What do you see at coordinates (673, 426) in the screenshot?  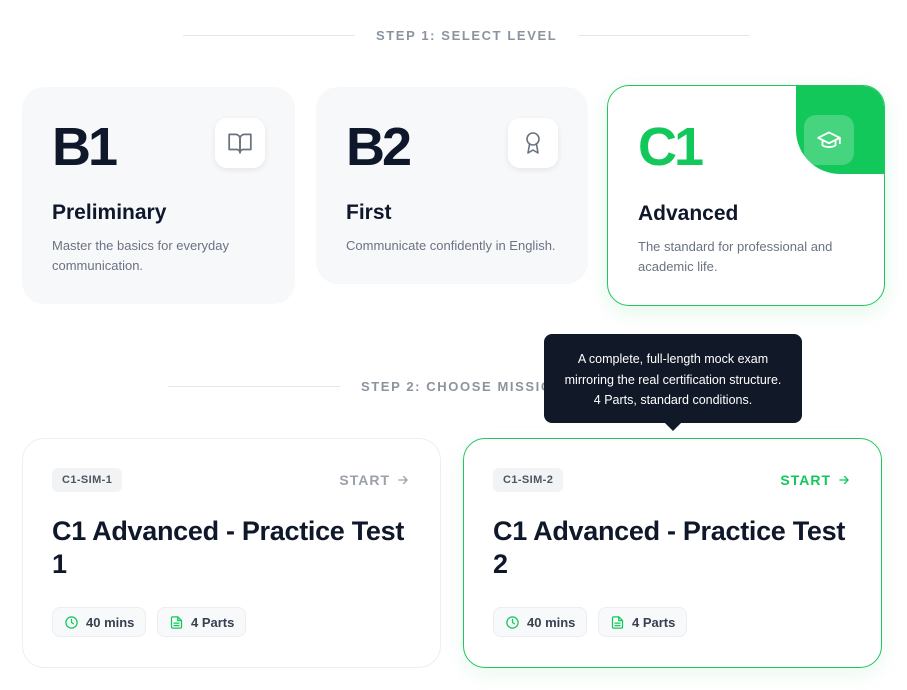 I see `tooltip-arrow` at bounding box center [673, 426].